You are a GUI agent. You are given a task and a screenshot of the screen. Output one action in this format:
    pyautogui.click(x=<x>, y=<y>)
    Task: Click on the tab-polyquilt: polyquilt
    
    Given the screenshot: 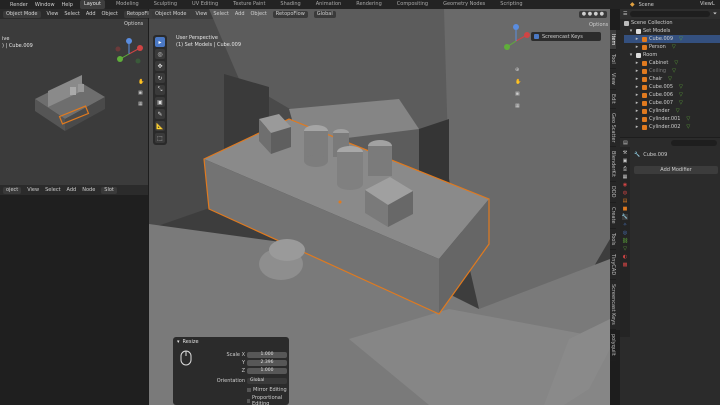 What is the action you would take?
    pyautogui.click(x=613, y=345)
    